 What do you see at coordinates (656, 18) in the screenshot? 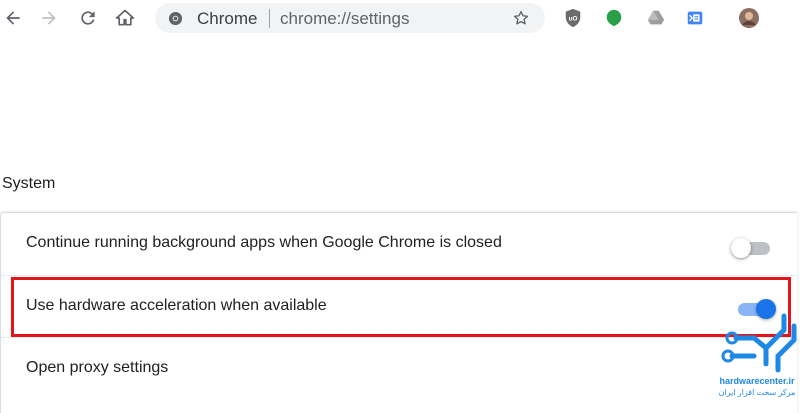
I see `google-drive-icon` at bounding box center [656, 18].